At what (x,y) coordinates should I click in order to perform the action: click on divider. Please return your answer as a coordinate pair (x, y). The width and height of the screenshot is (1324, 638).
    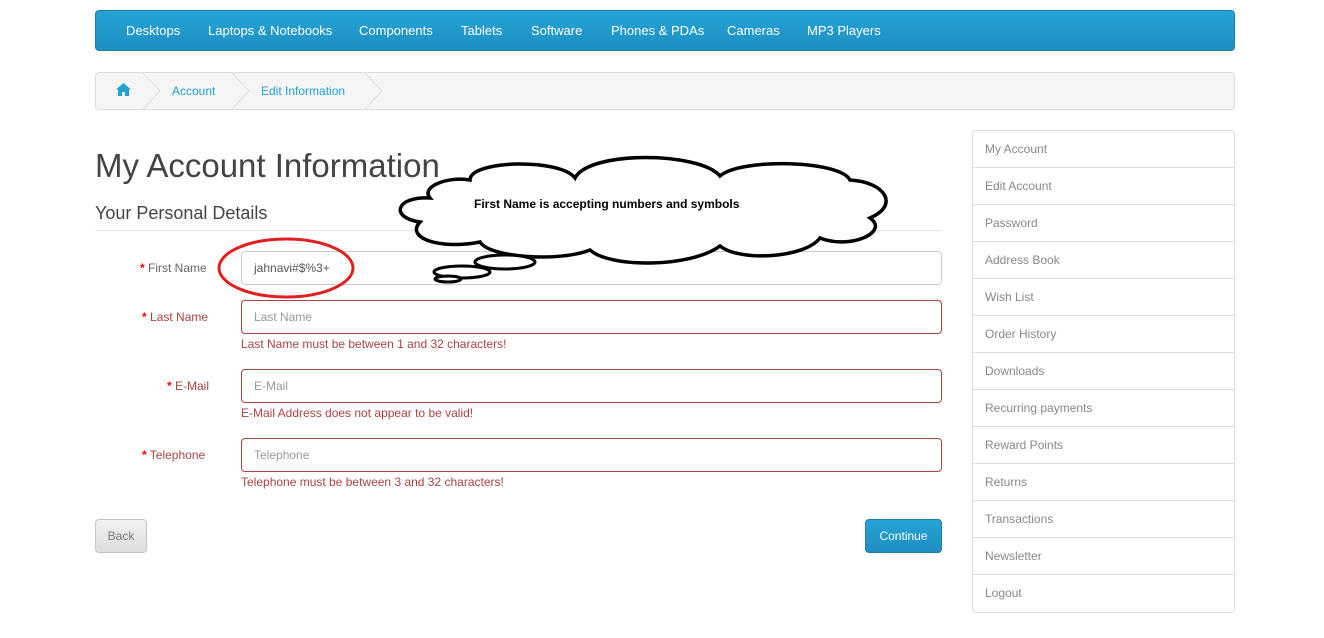
    Looking at the image, I should click on (518, 230).